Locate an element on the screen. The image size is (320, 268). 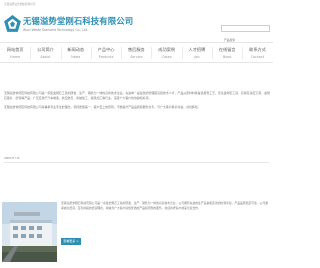
nav-label: 网站首页 is located at coordinates (15, 49).